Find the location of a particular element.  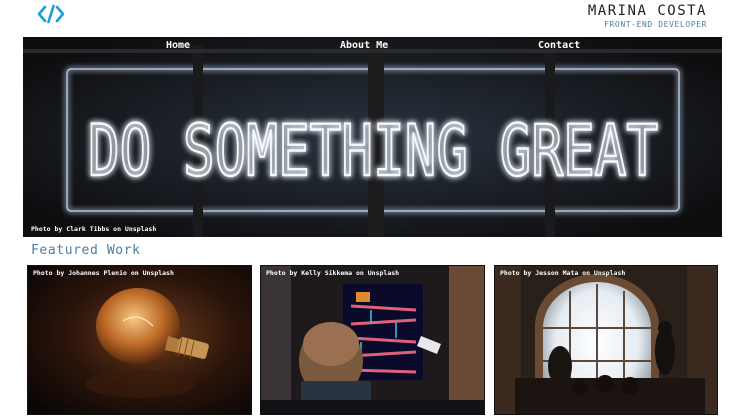

main-nav: Home About Me Contact is located at coordinates (372, 48).